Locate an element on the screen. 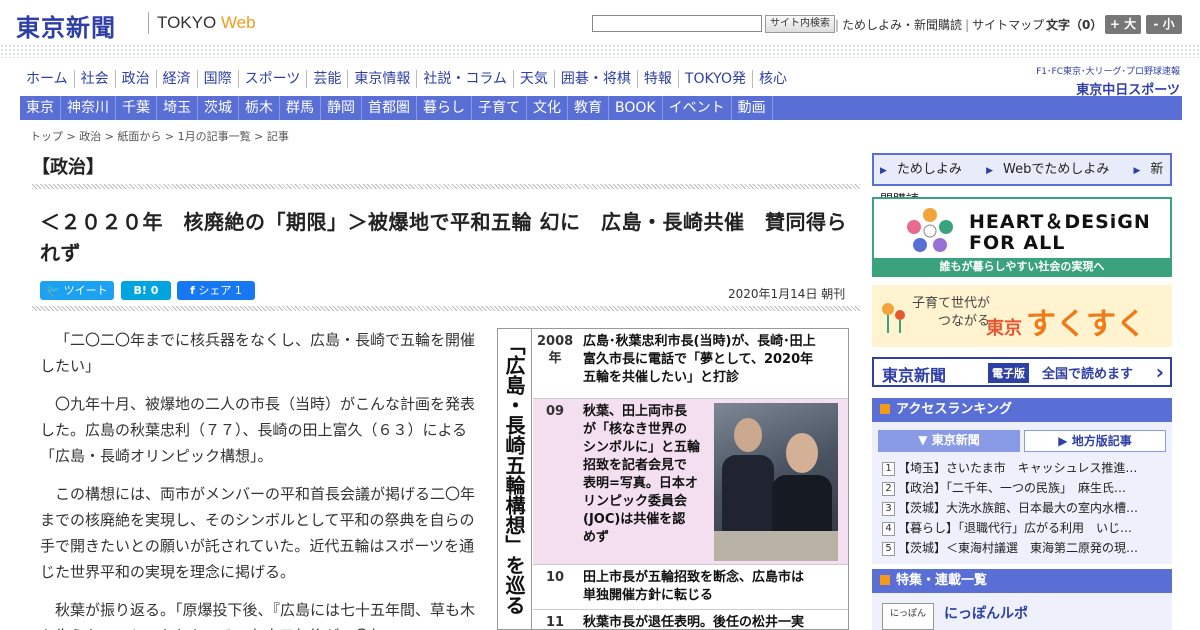  ranking-tab-local: ▶ 地方版記事 is located at coordinates (1095, 441).